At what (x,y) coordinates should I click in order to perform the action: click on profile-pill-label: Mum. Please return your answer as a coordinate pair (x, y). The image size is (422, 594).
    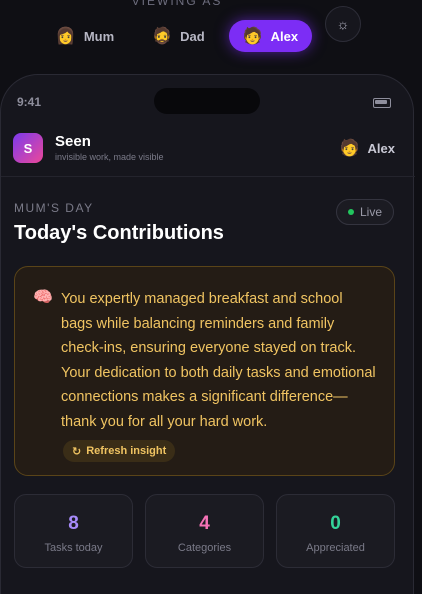
    Looking at the image, I should click on (99, 36).